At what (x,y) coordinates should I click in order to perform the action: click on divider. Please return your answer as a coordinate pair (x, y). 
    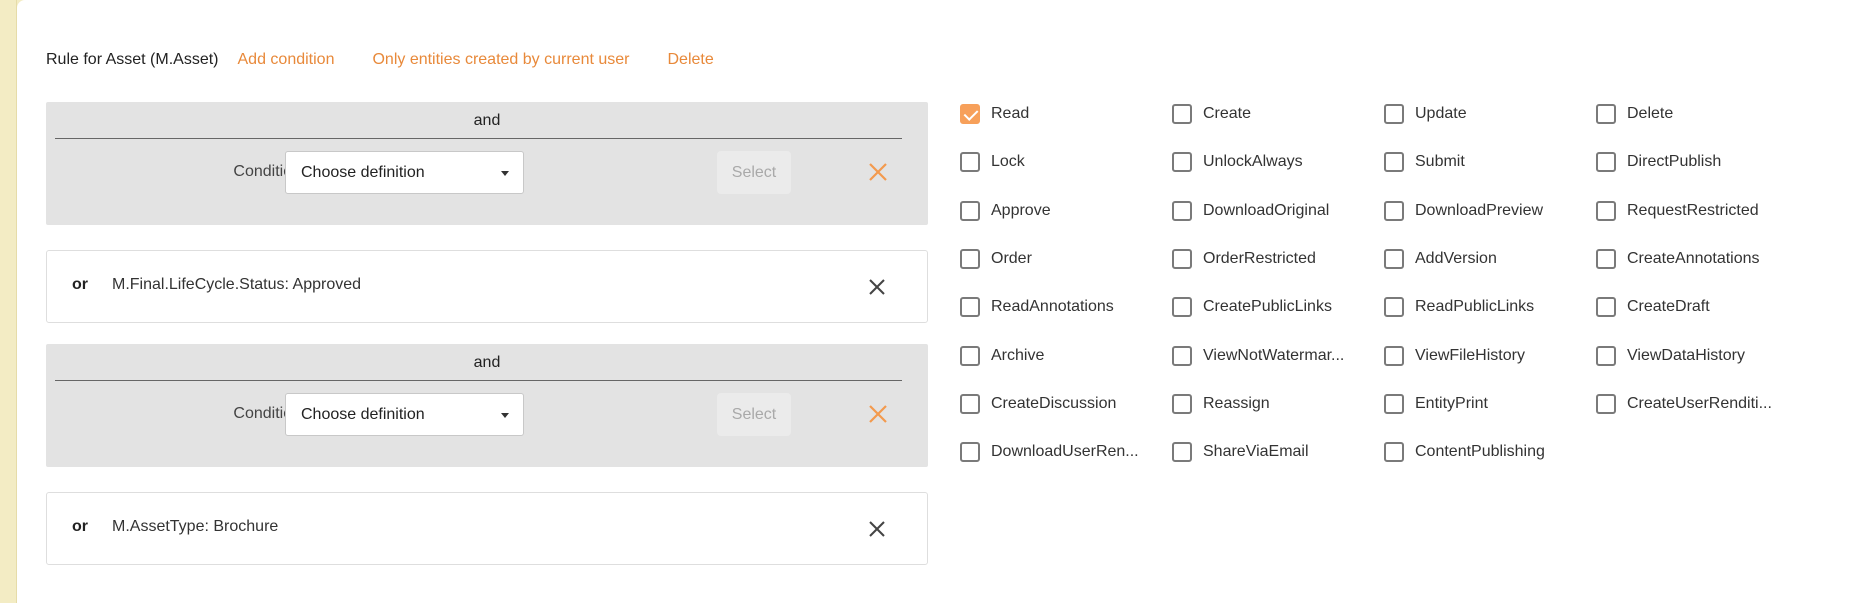
    Looking at the image, I should click on (478, 138).